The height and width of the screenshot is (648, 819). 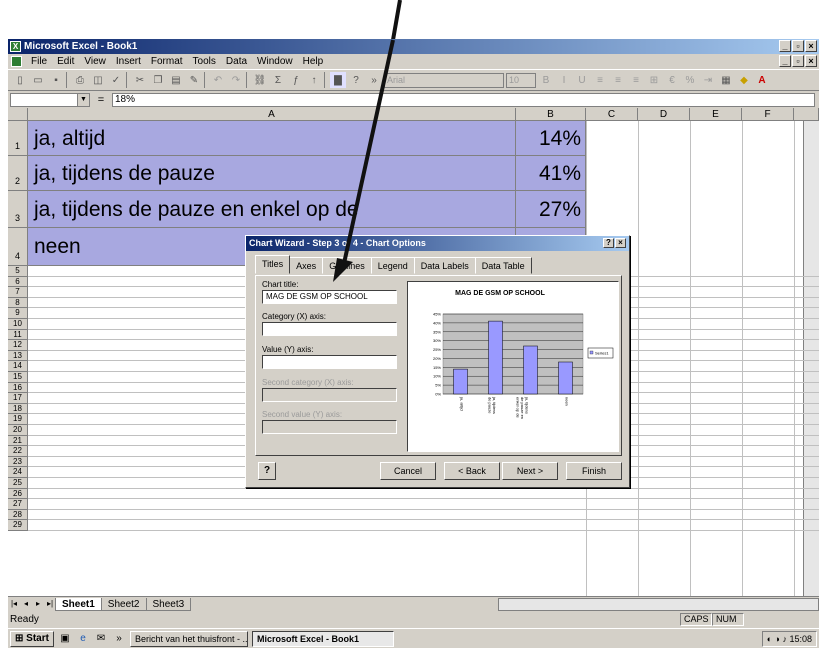 What do you see at coordinates (503, 265) in the screenshot?
I see `tab-data-table: Data Table` at bounding box center [503, 265].